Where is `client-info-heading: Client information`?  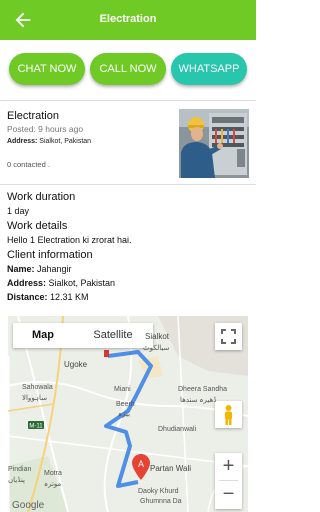 client-info-heading: Client information is located at coordinates (50, 255).